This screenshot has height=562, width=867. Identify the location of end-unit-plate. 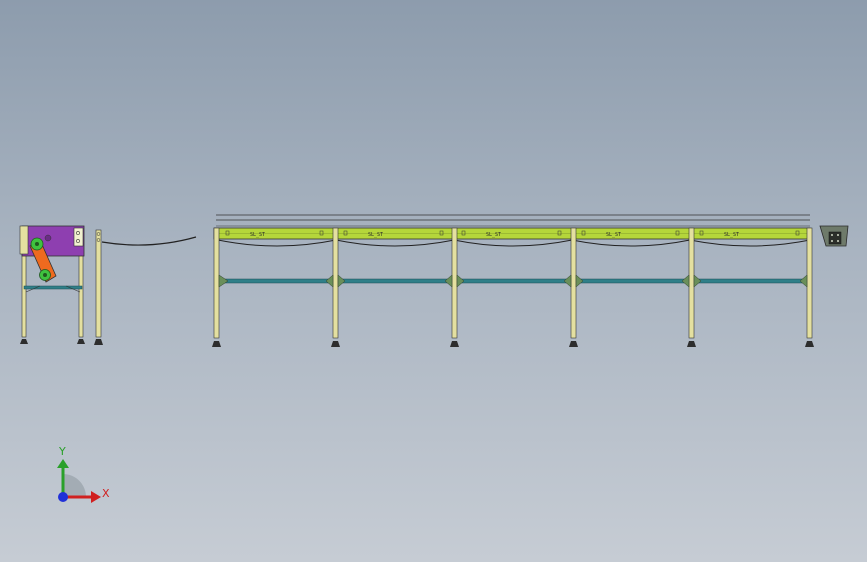
(835, 238).